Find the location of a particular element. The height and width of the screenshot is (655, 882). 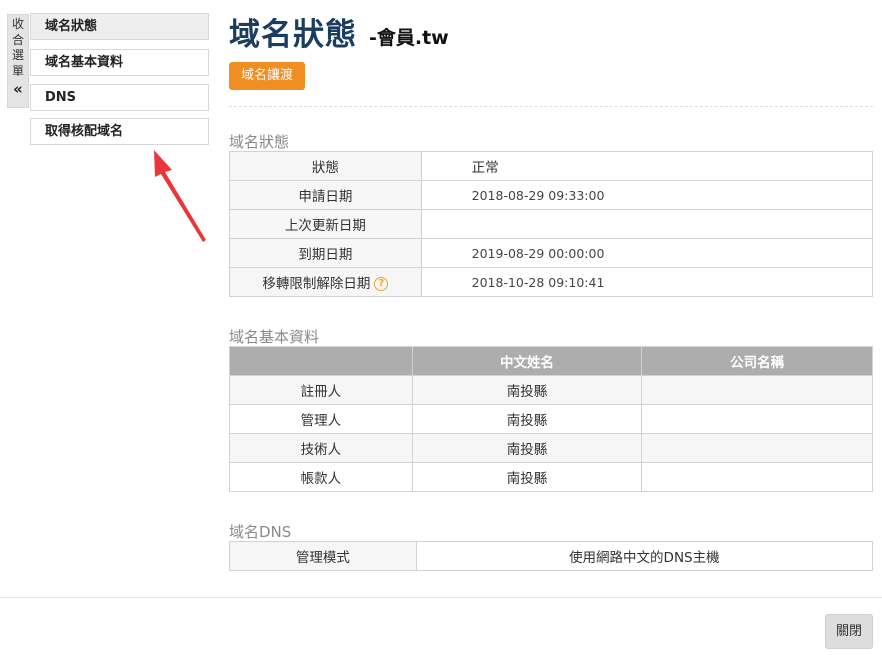

collapse-label-char: 單 is located at coordinates (17, 70).